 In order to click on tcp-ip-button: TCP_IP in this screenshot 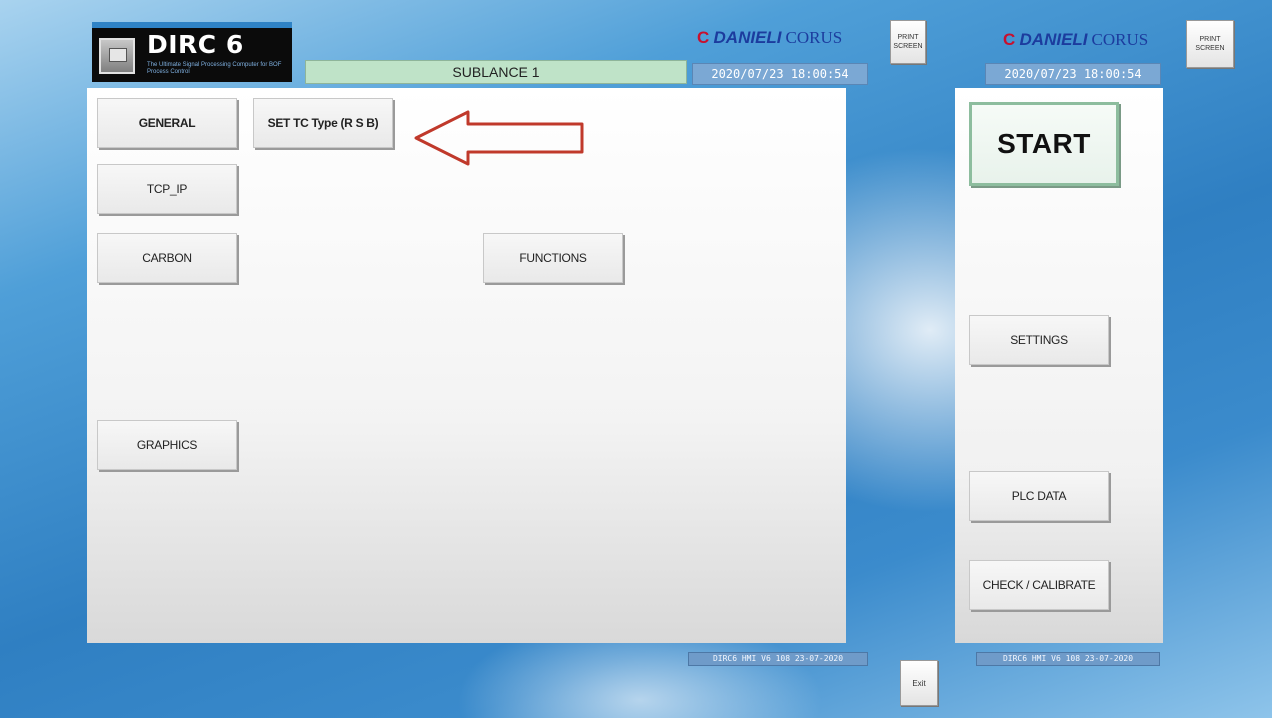, I will do `click(167, 189)`.